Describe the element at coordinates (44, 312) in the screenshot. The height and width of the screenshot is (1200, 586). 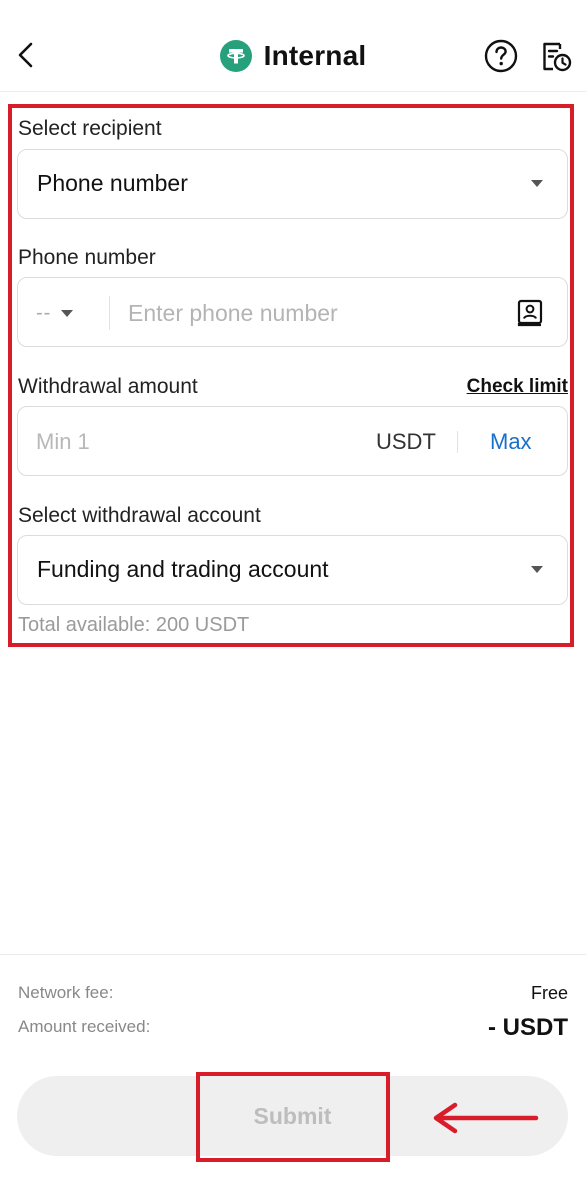
I see `country-code-value: --` at that location.